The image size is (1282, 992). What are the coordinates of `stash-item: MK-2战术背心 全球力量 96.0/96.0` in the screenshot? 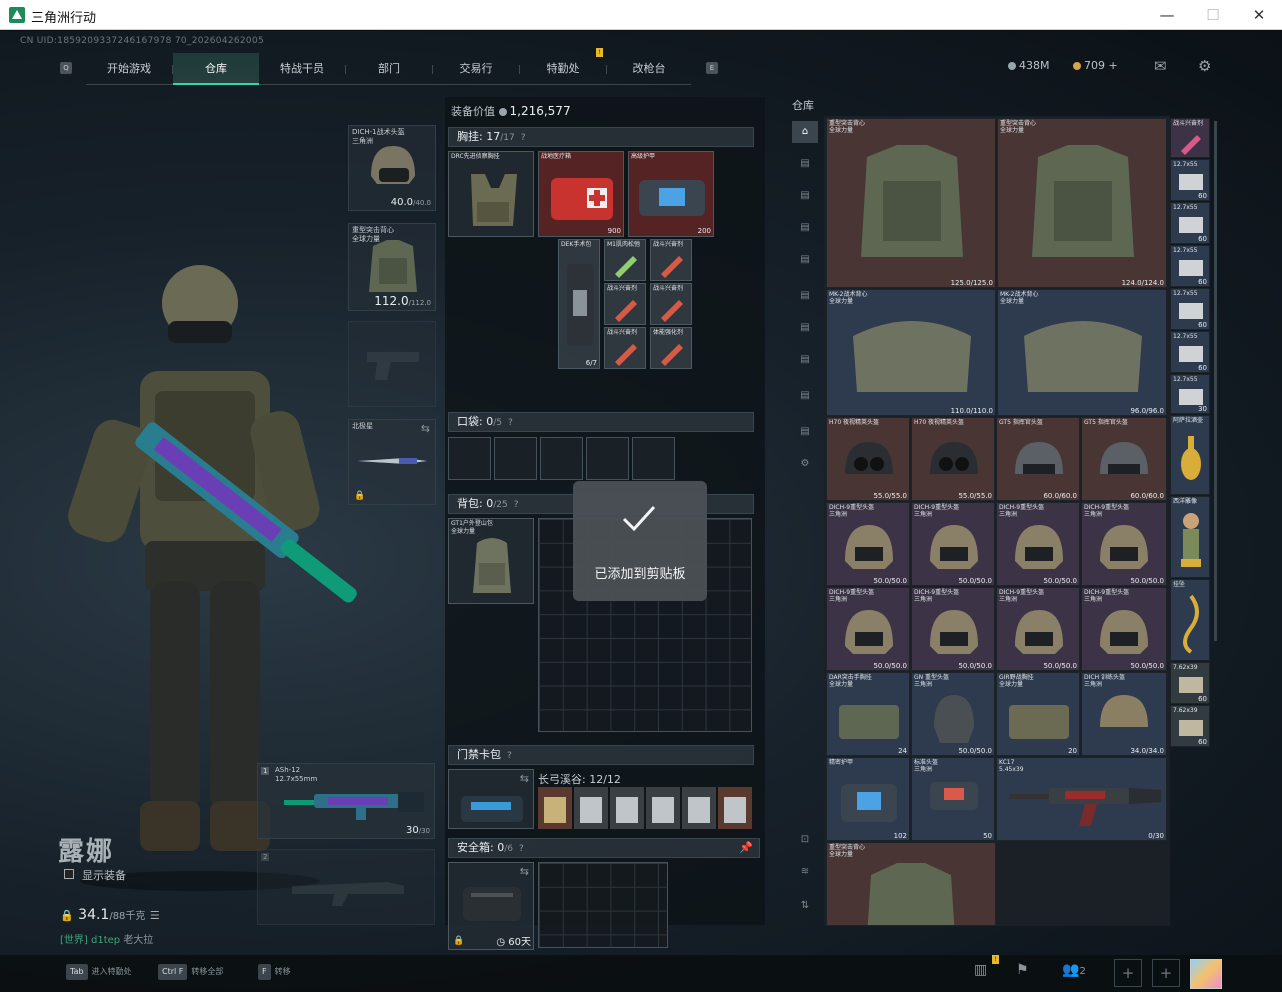 It's located at (1082, 352).